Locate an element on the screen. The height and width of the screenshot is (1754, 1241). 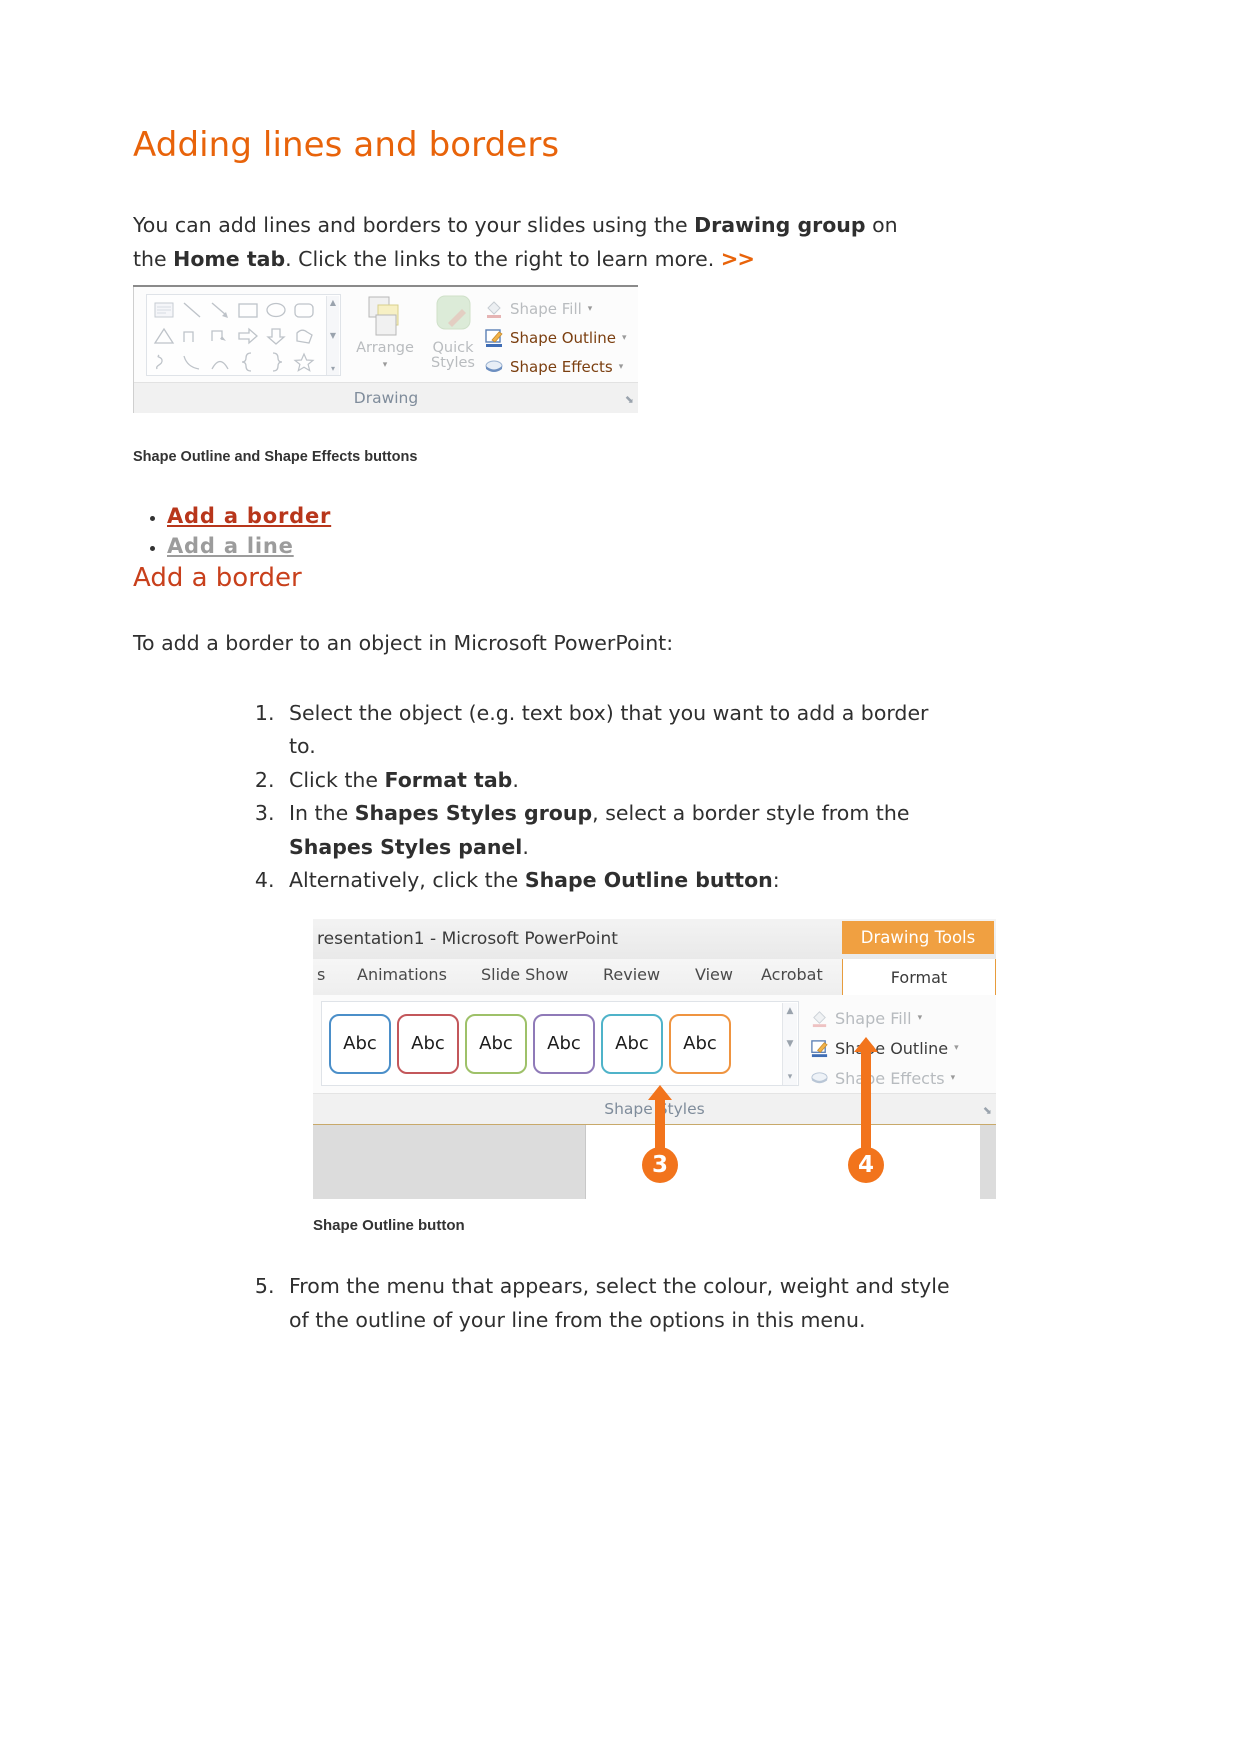
scribble-shape-icon is located at coordinates (164, 362).